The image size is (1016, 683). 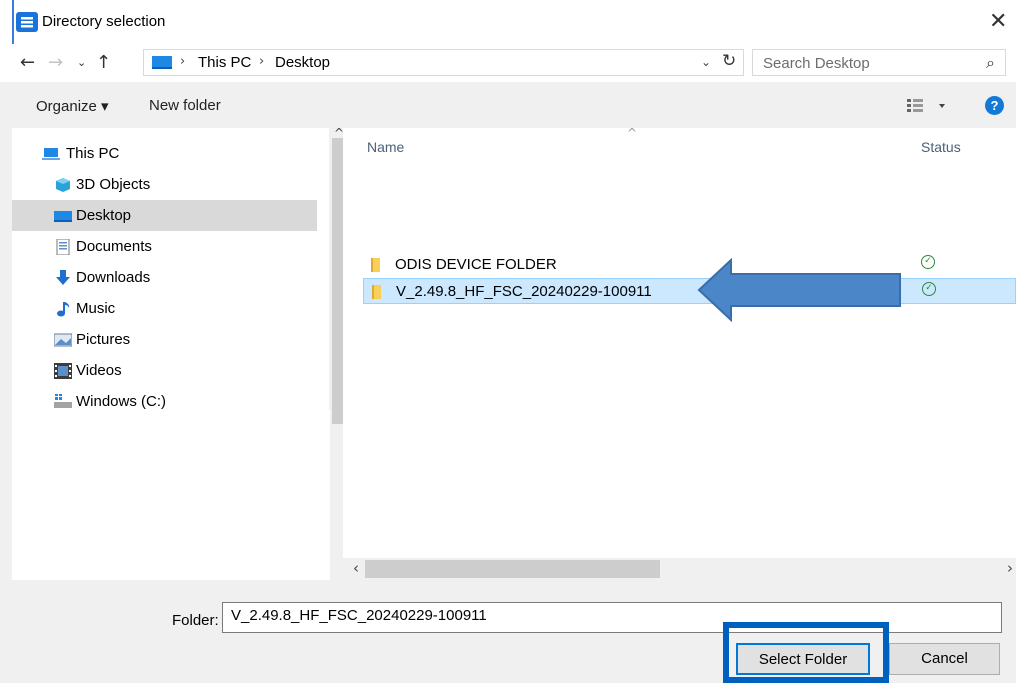 I want to click on app-icon, so click(x=27, y=22).